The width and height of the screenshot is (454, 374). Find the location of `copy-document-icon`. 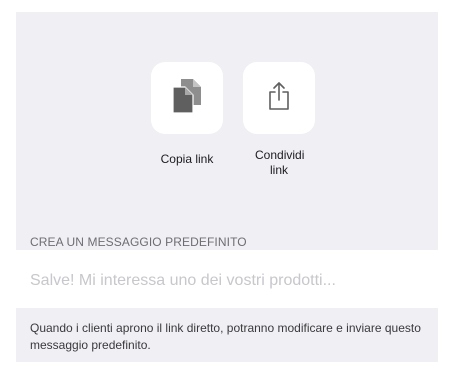

copy-document-icon is located at coordinates (186, 98).